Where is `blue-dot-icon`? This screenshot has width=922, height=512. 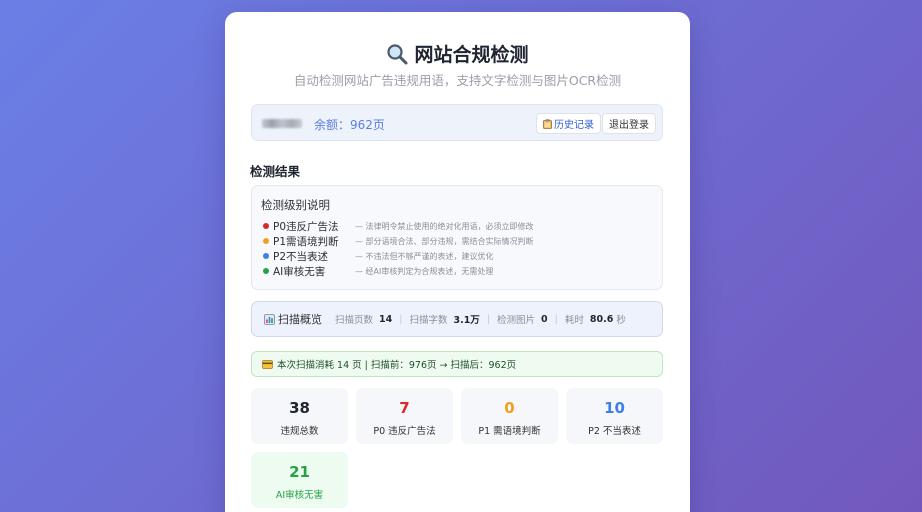
blue-dot-icon is located at coordinates (266, 256).